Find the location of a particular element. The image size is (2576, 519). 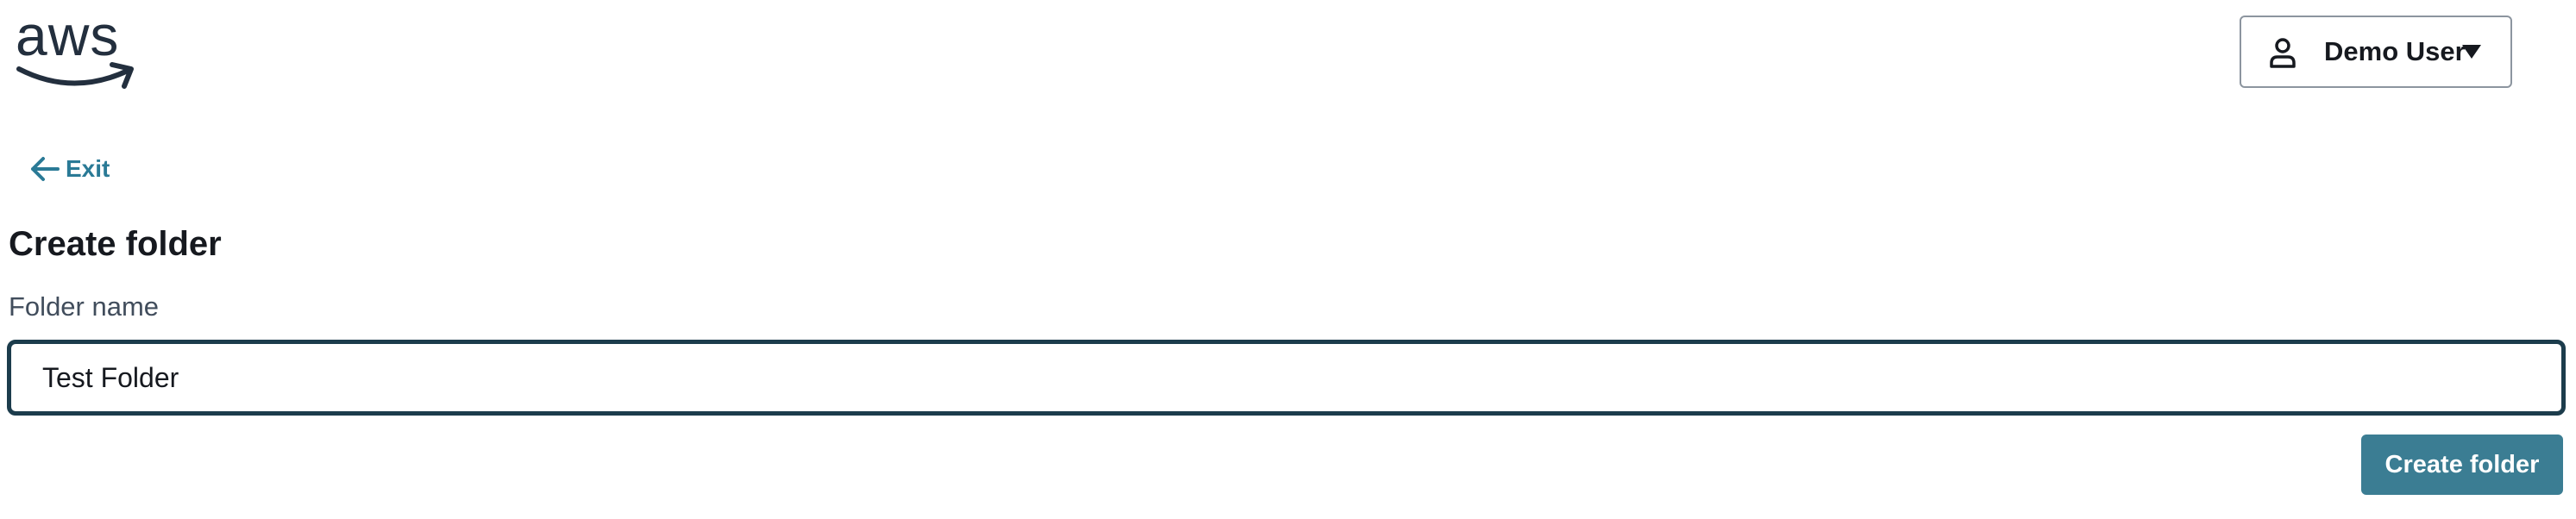

aws-smile-icon is located at coordinates (75, 75).